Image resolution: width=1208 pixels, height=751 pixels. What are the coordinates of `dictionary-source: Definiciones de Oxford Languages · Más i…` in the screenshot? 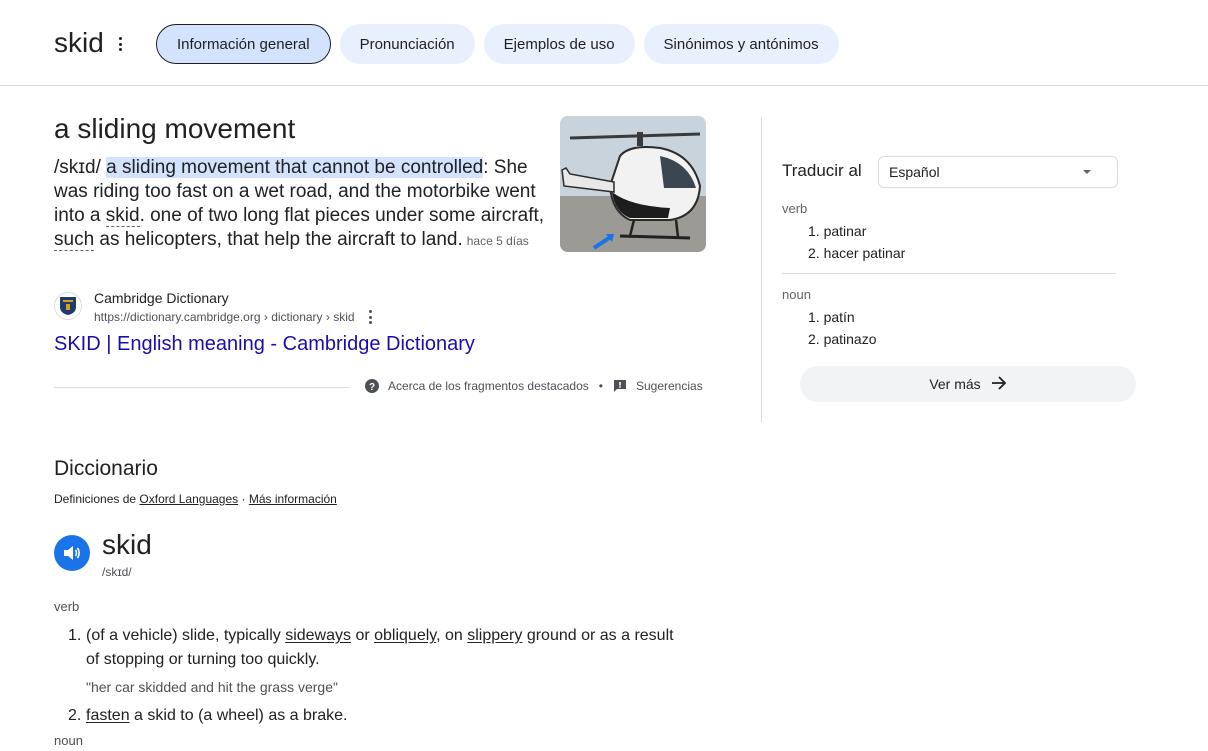 It's located at (195, 499).